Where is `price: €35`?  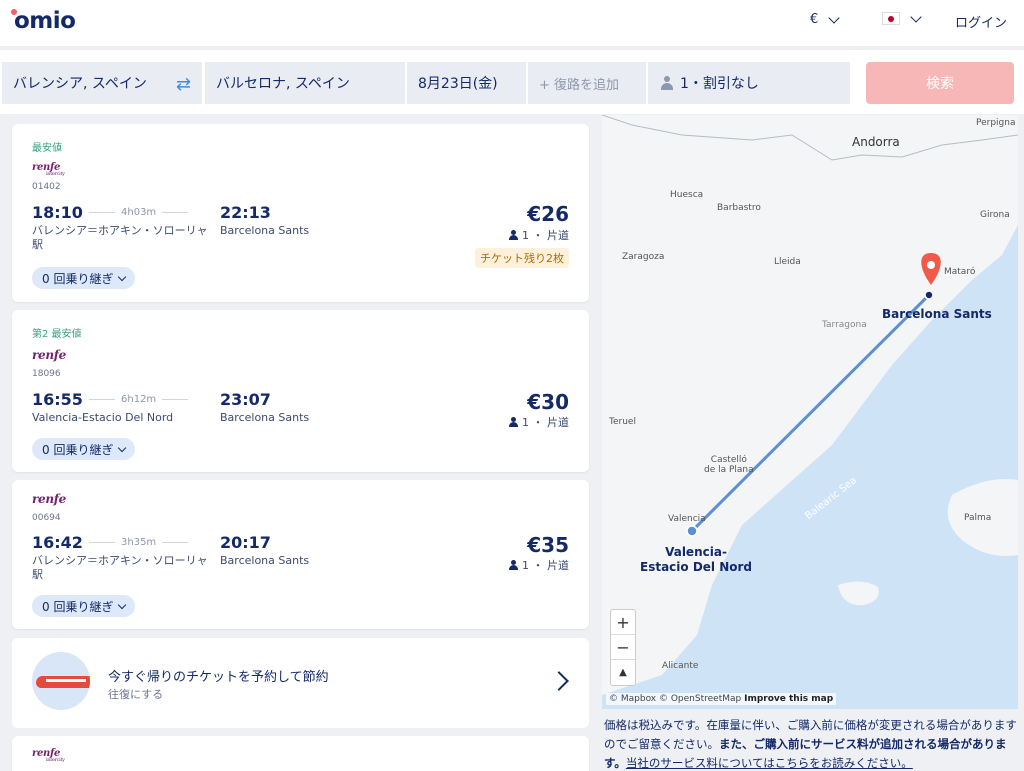 price: €35 is located at coordinates (548, 545).